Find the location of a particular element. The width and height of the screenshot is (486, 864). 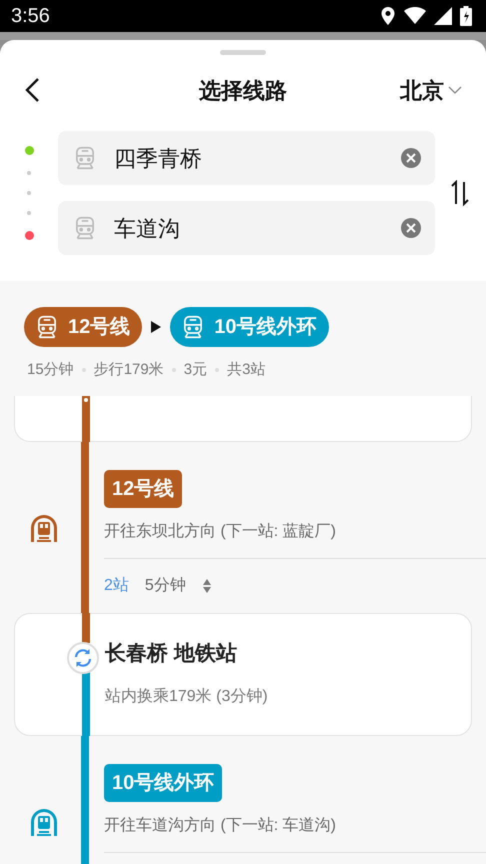

station-field: 四季青桥 is located at coordinates (246, 158).